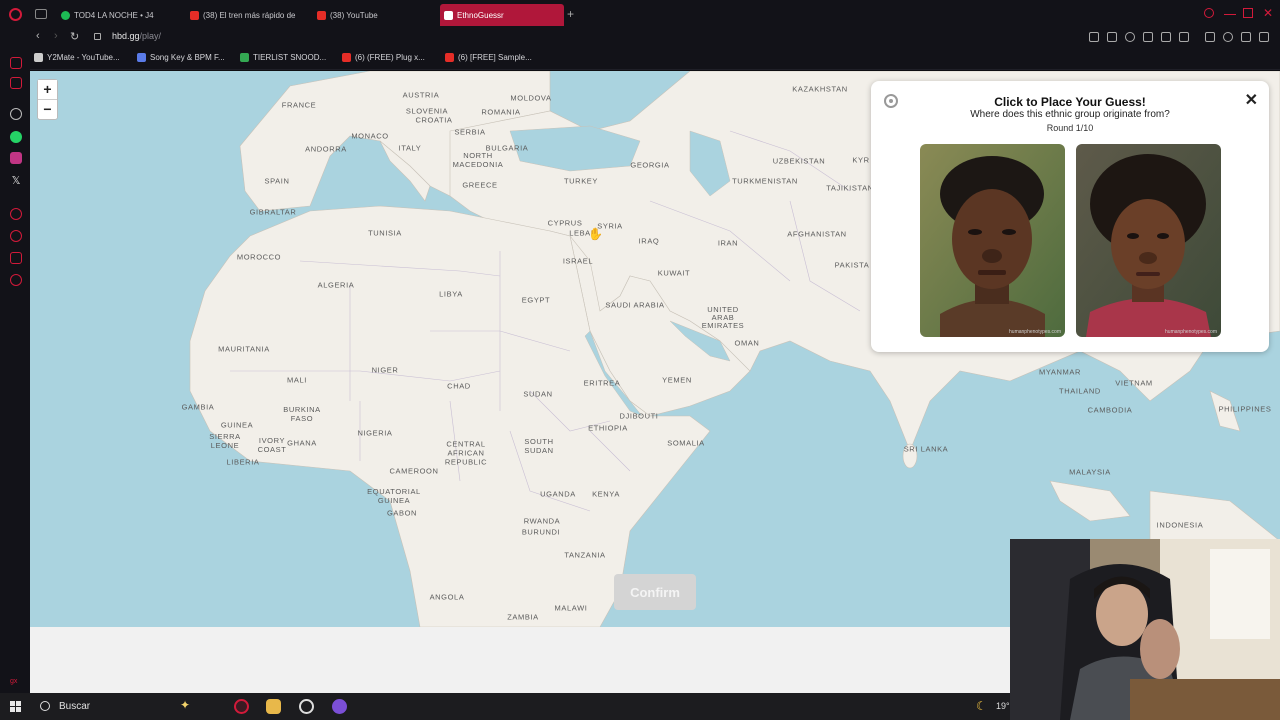 The height and width of the screenshot is (720, 1280). Describe the element at coordinates (41, 14) in the screenshot. I see `workspaces-icon` at that location.